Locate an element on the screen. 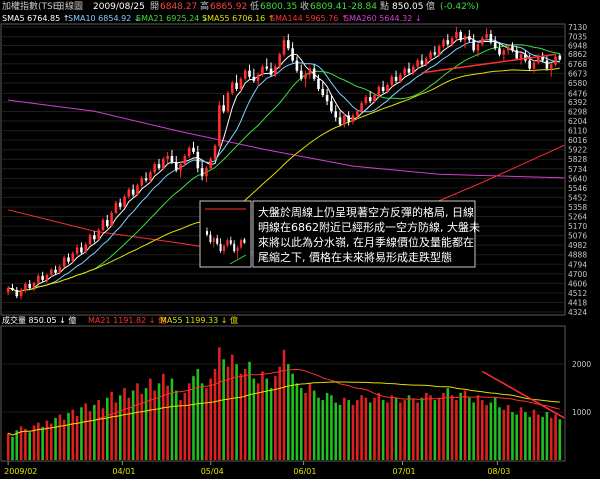  price-tick-label: 6110 is located at coordinates (577, 131).